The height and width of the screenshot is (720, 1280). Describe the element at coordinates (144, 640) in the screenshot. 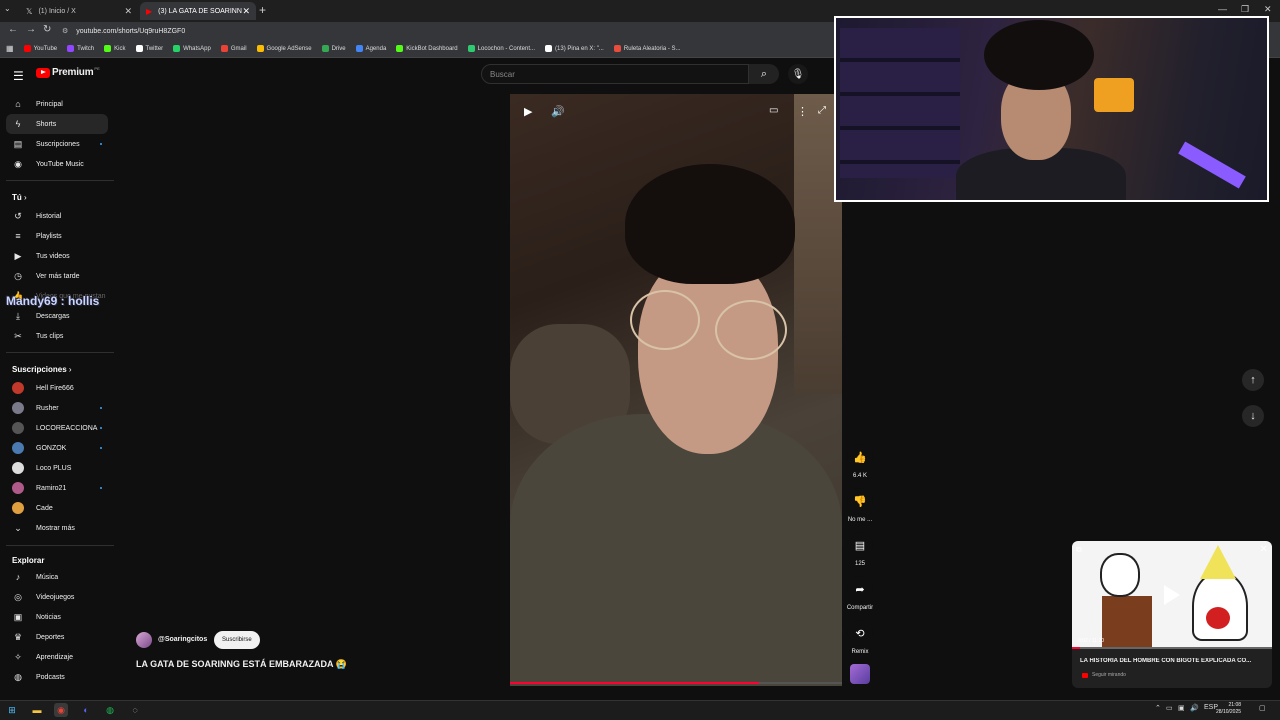

I see `channel-avatar` at that location.